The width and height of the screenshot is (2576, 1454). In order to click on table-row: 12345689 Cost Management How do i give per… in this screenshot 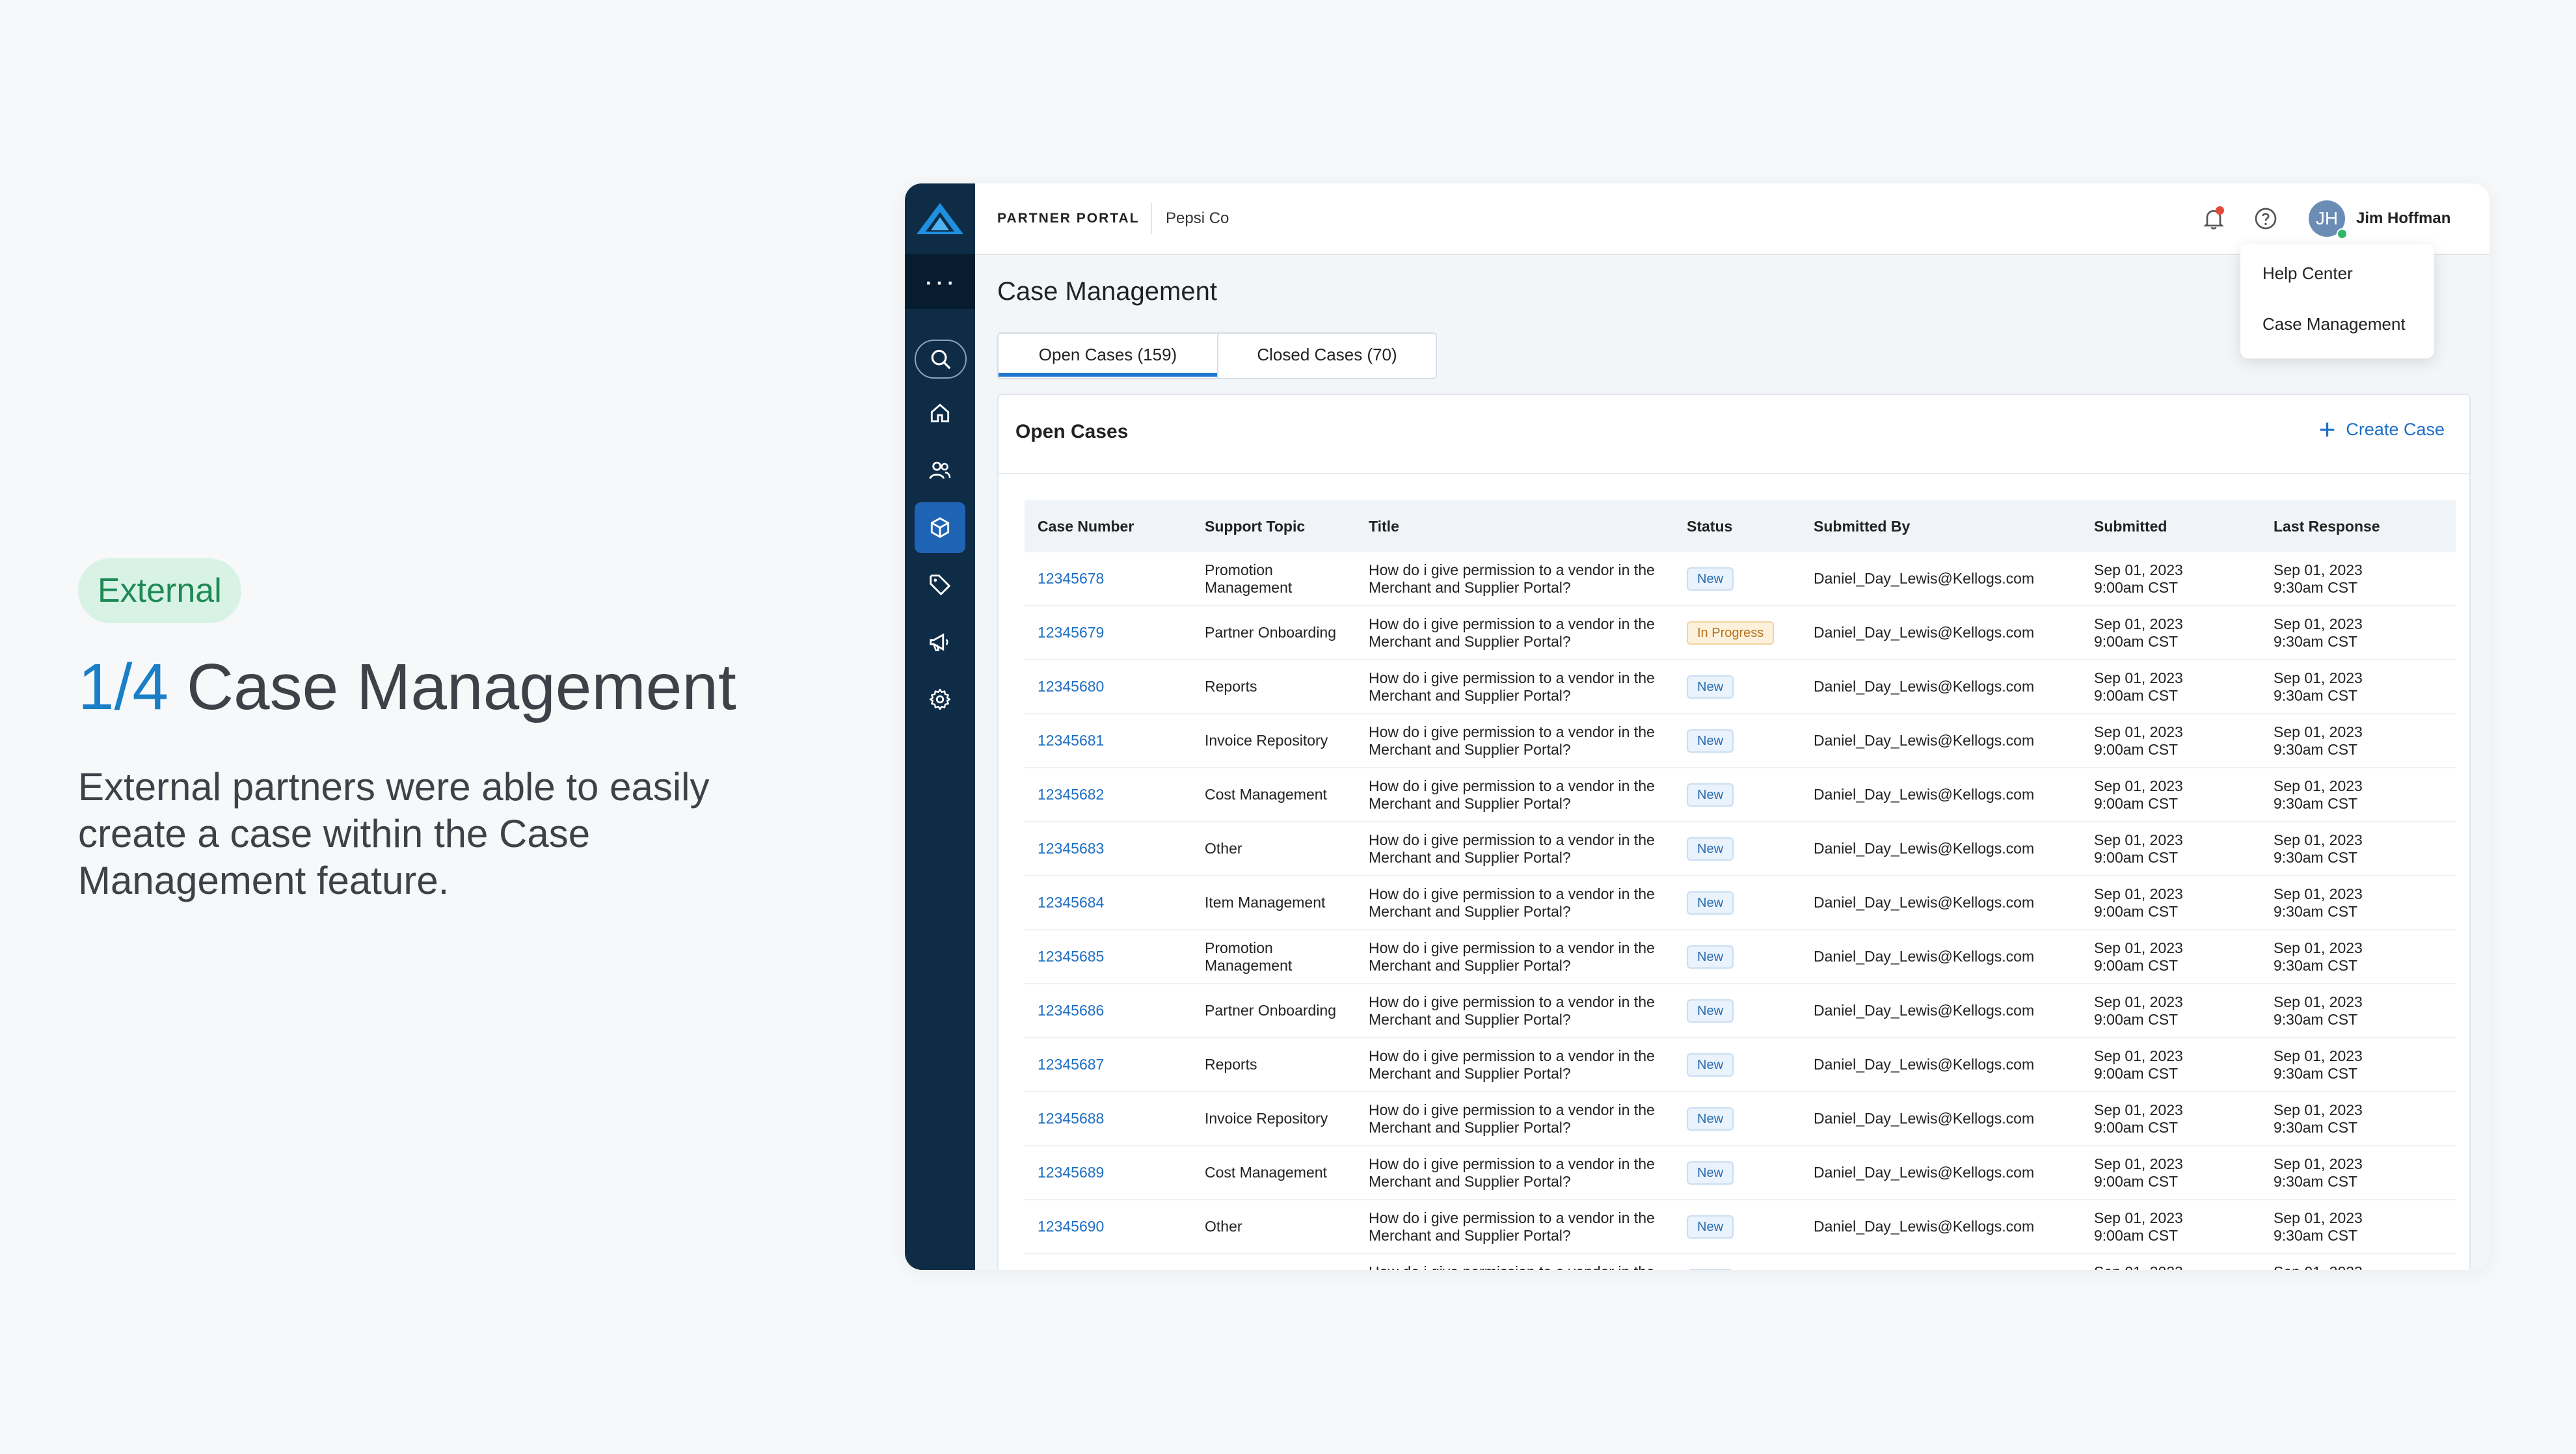, I will do `click(1740, 1173)`.